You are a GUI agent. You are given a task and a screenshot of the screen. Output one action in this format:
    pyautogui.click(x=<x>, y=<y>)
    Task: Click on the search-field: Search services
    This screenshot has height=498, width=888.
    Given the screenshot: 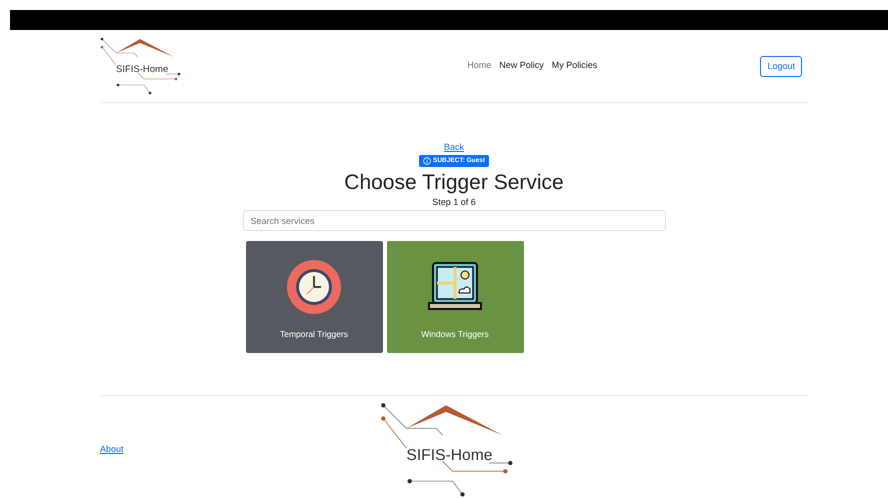 What is the action you would take?
    pyautogui.click(x=454, y=220)
    